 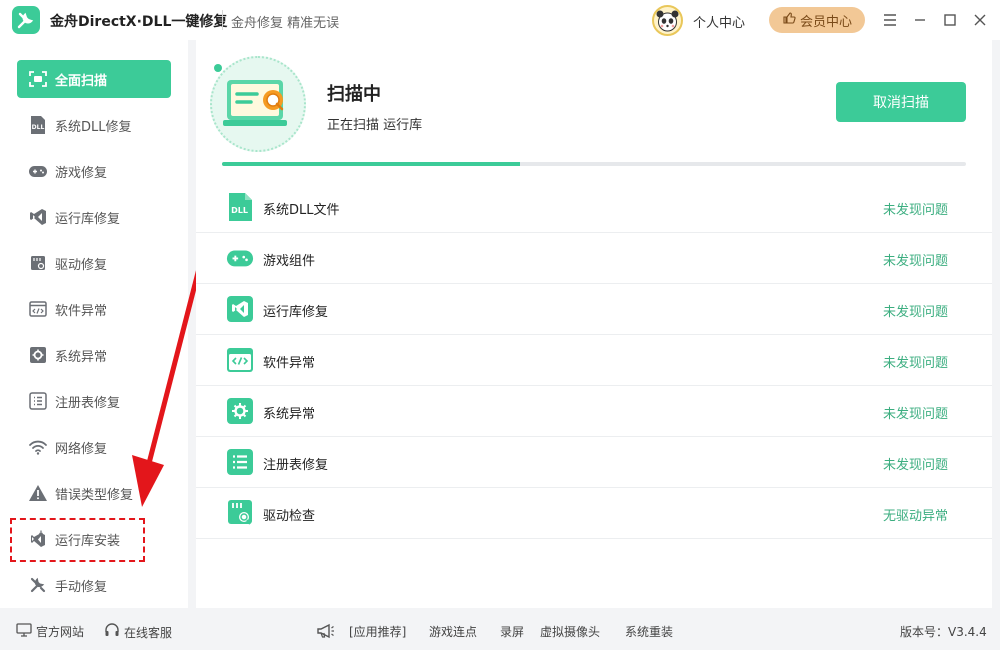 What do you see at coordinates (38, 585) in the screenshot?
I see `wrench-icon` at bounding box center [38, 585].